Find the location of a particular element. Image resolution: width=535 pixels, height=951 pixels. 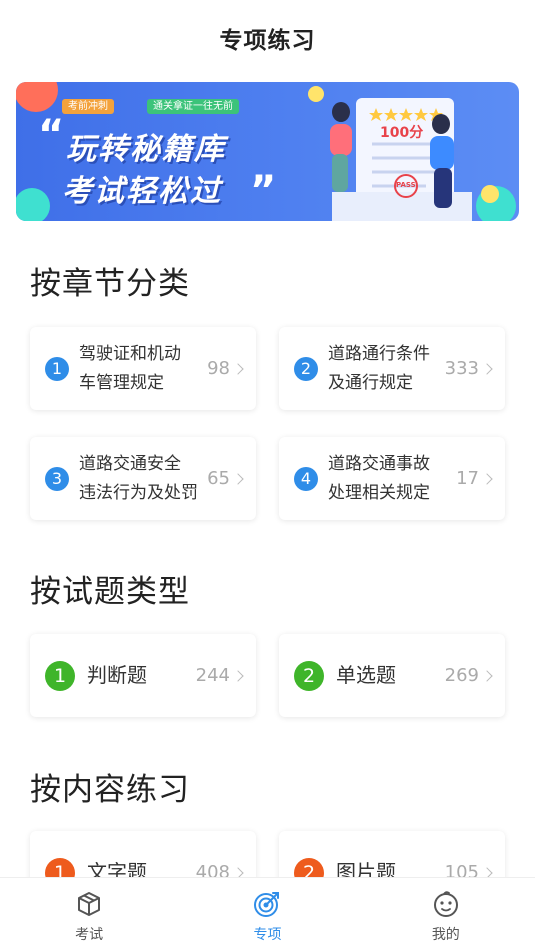

banner-tag-pass: 通关拿证一往无前 is located at coordinates (193, 106).